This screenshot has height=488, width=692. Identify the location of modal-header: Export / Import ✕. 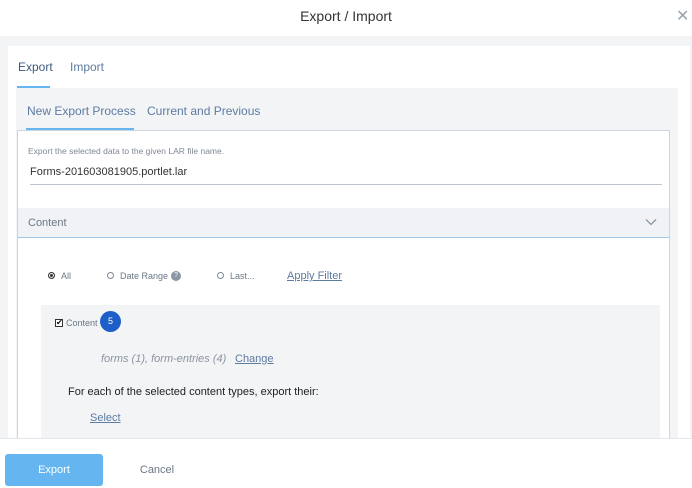
(346, 18).